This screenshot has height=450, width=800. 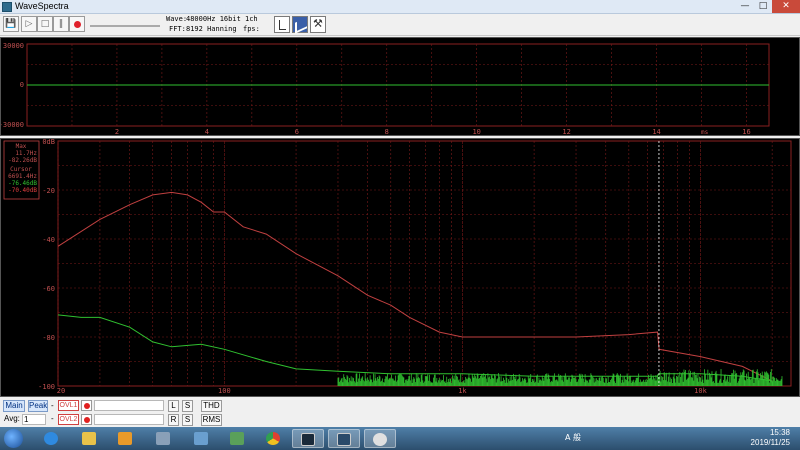 I want to click on scope-x-tick-label: 16, so click(x=746, y=131).